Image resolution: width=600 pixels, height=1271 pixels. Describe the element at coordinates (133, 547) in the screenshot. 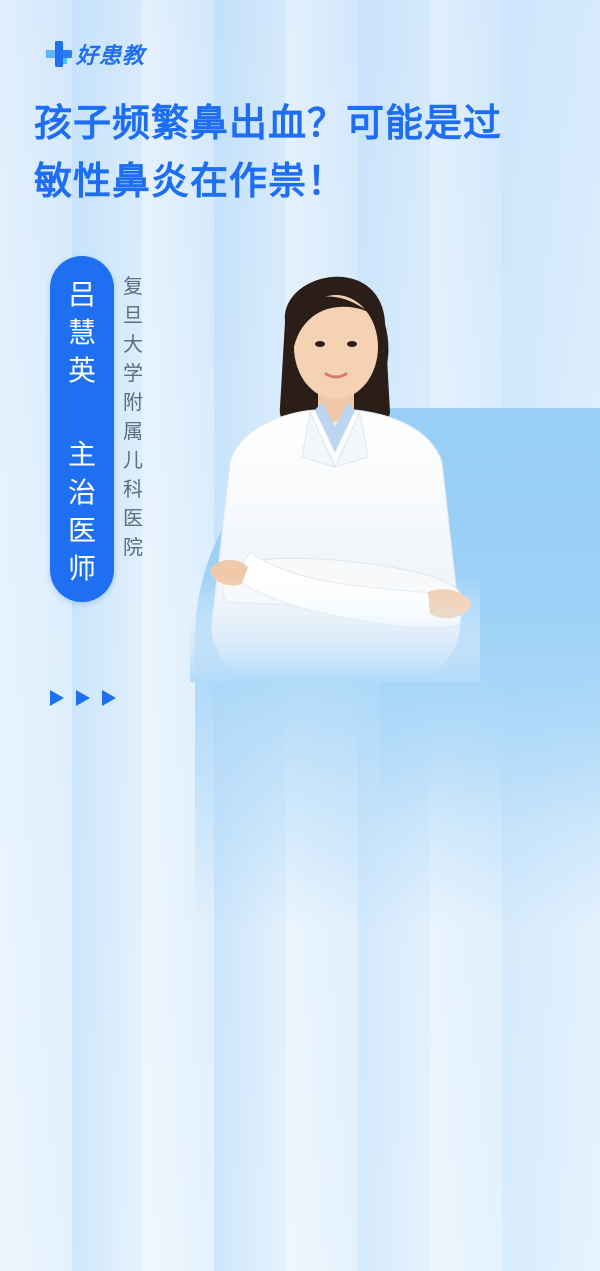

I see `hospital-char: 院` at that location.